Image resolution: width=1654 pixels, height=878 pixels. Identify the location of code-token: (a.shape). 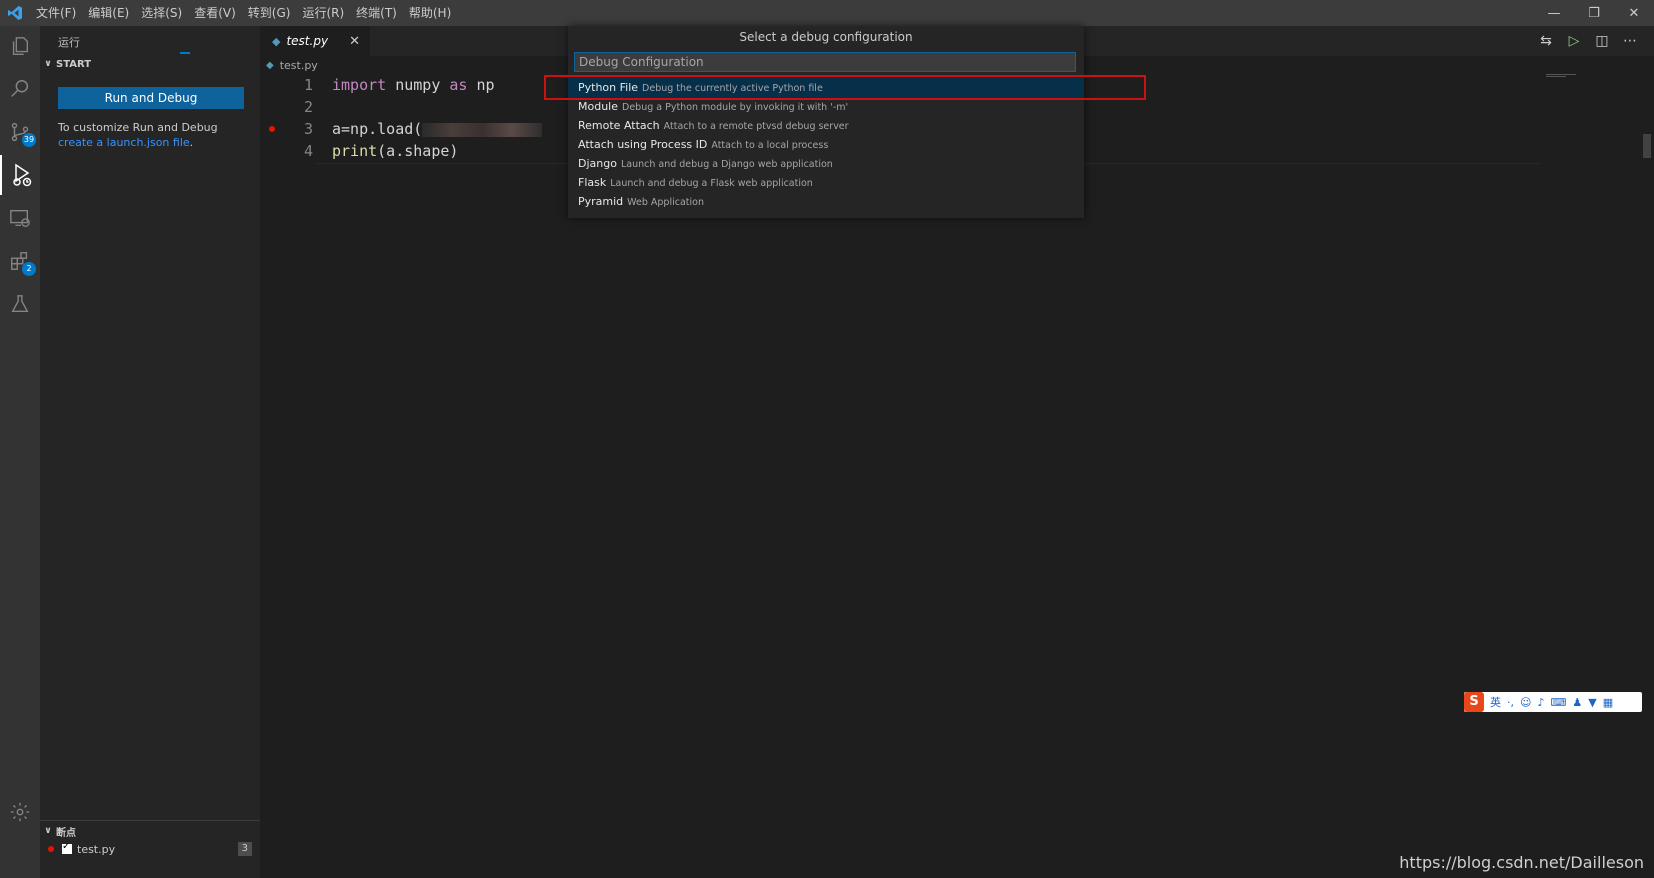
(418, 151).